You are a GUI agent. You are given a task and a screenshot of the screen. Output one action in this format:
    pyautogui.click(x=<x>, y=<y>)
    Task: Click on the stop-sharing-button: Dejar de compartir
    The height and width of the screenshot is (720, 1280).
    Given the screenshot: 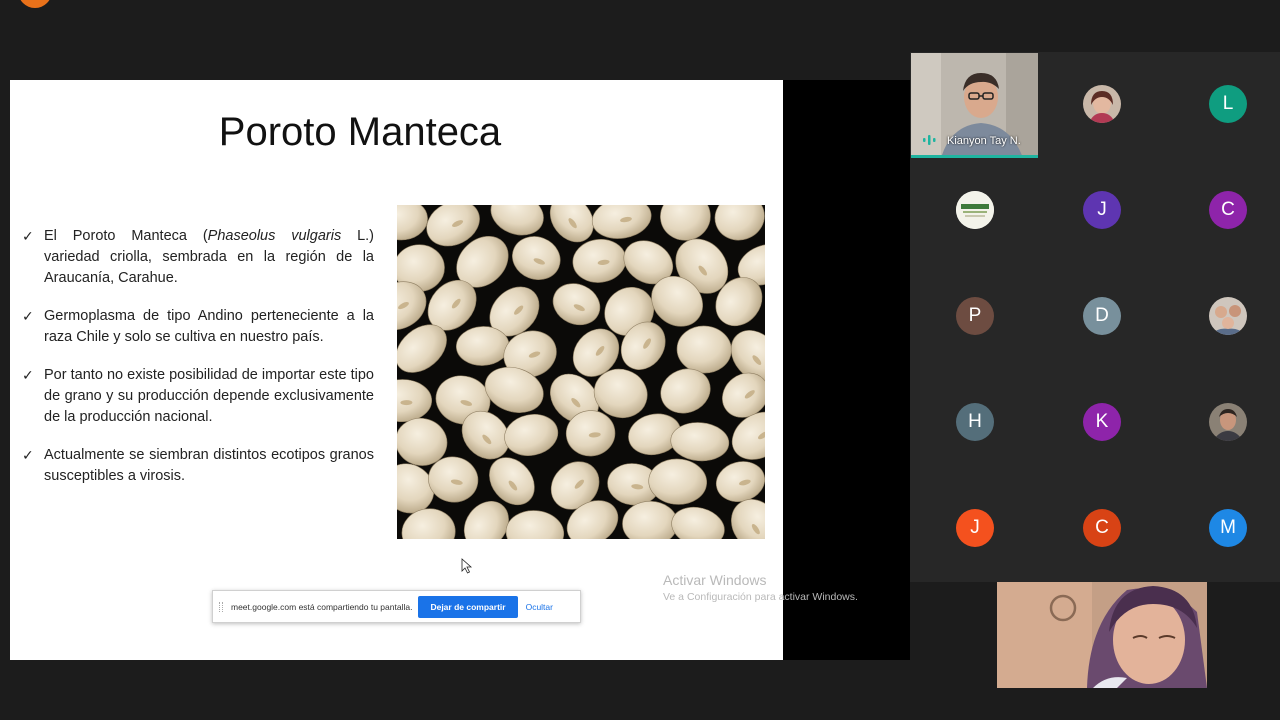 What is the action you would take?
    pyautogui.click(x=468, y=606)
    